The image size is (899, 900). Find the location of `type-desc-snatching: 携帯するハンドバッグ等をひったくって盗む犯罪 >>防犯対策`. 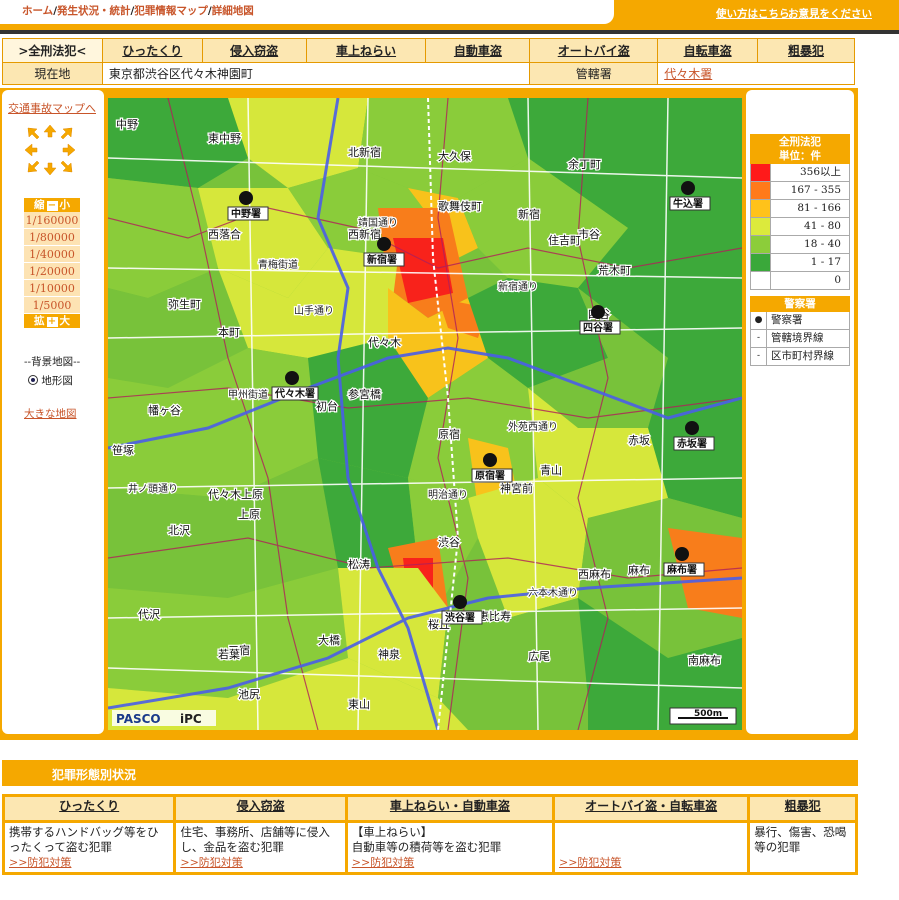

type-desc-snatching: 携帯するハンドバッグ等をひったくって盗む犯罪 >>防犯対策 is located at coordinates (89, 847).